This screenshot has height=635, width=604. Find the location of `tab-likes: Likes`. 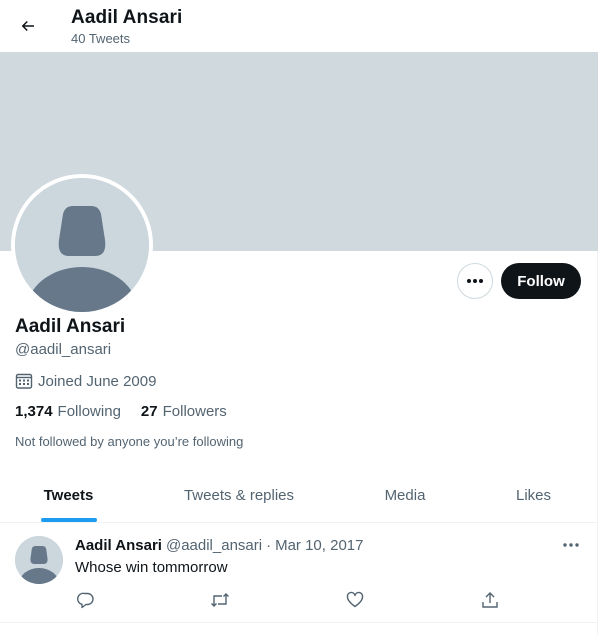

tab-likes: Likes is located at coordinates (533, 495).